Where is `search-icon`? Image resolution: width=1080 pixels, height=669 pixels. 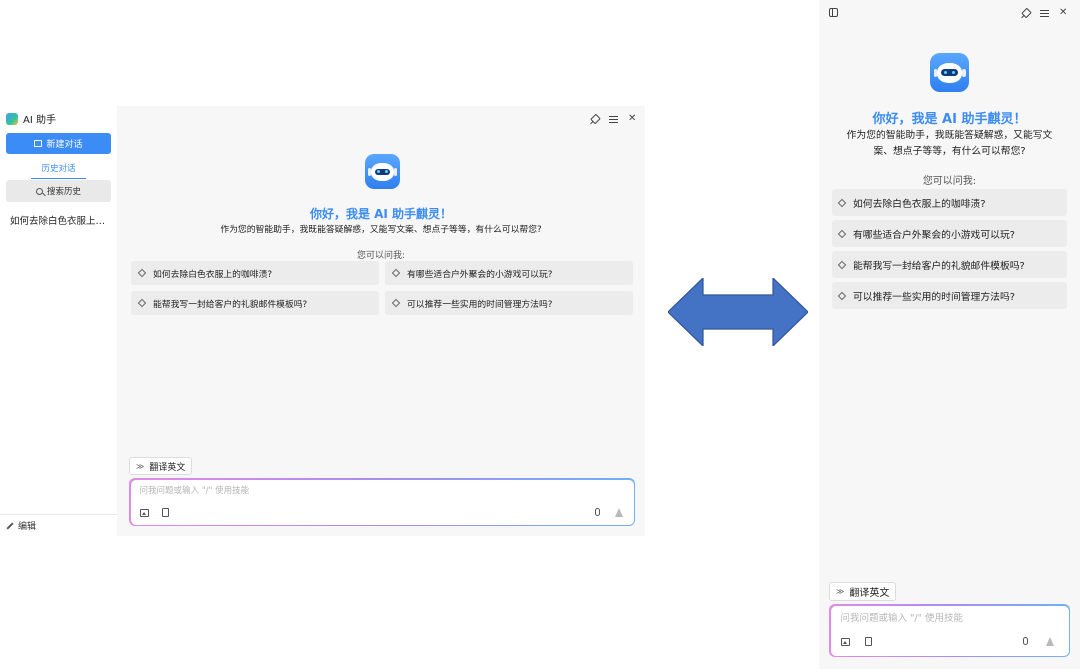 search-icon is located at coordinates (39, 191).